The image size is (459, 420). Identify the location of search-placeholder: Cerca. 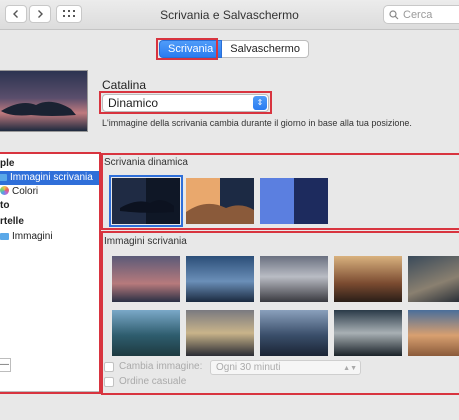
(418, 14).